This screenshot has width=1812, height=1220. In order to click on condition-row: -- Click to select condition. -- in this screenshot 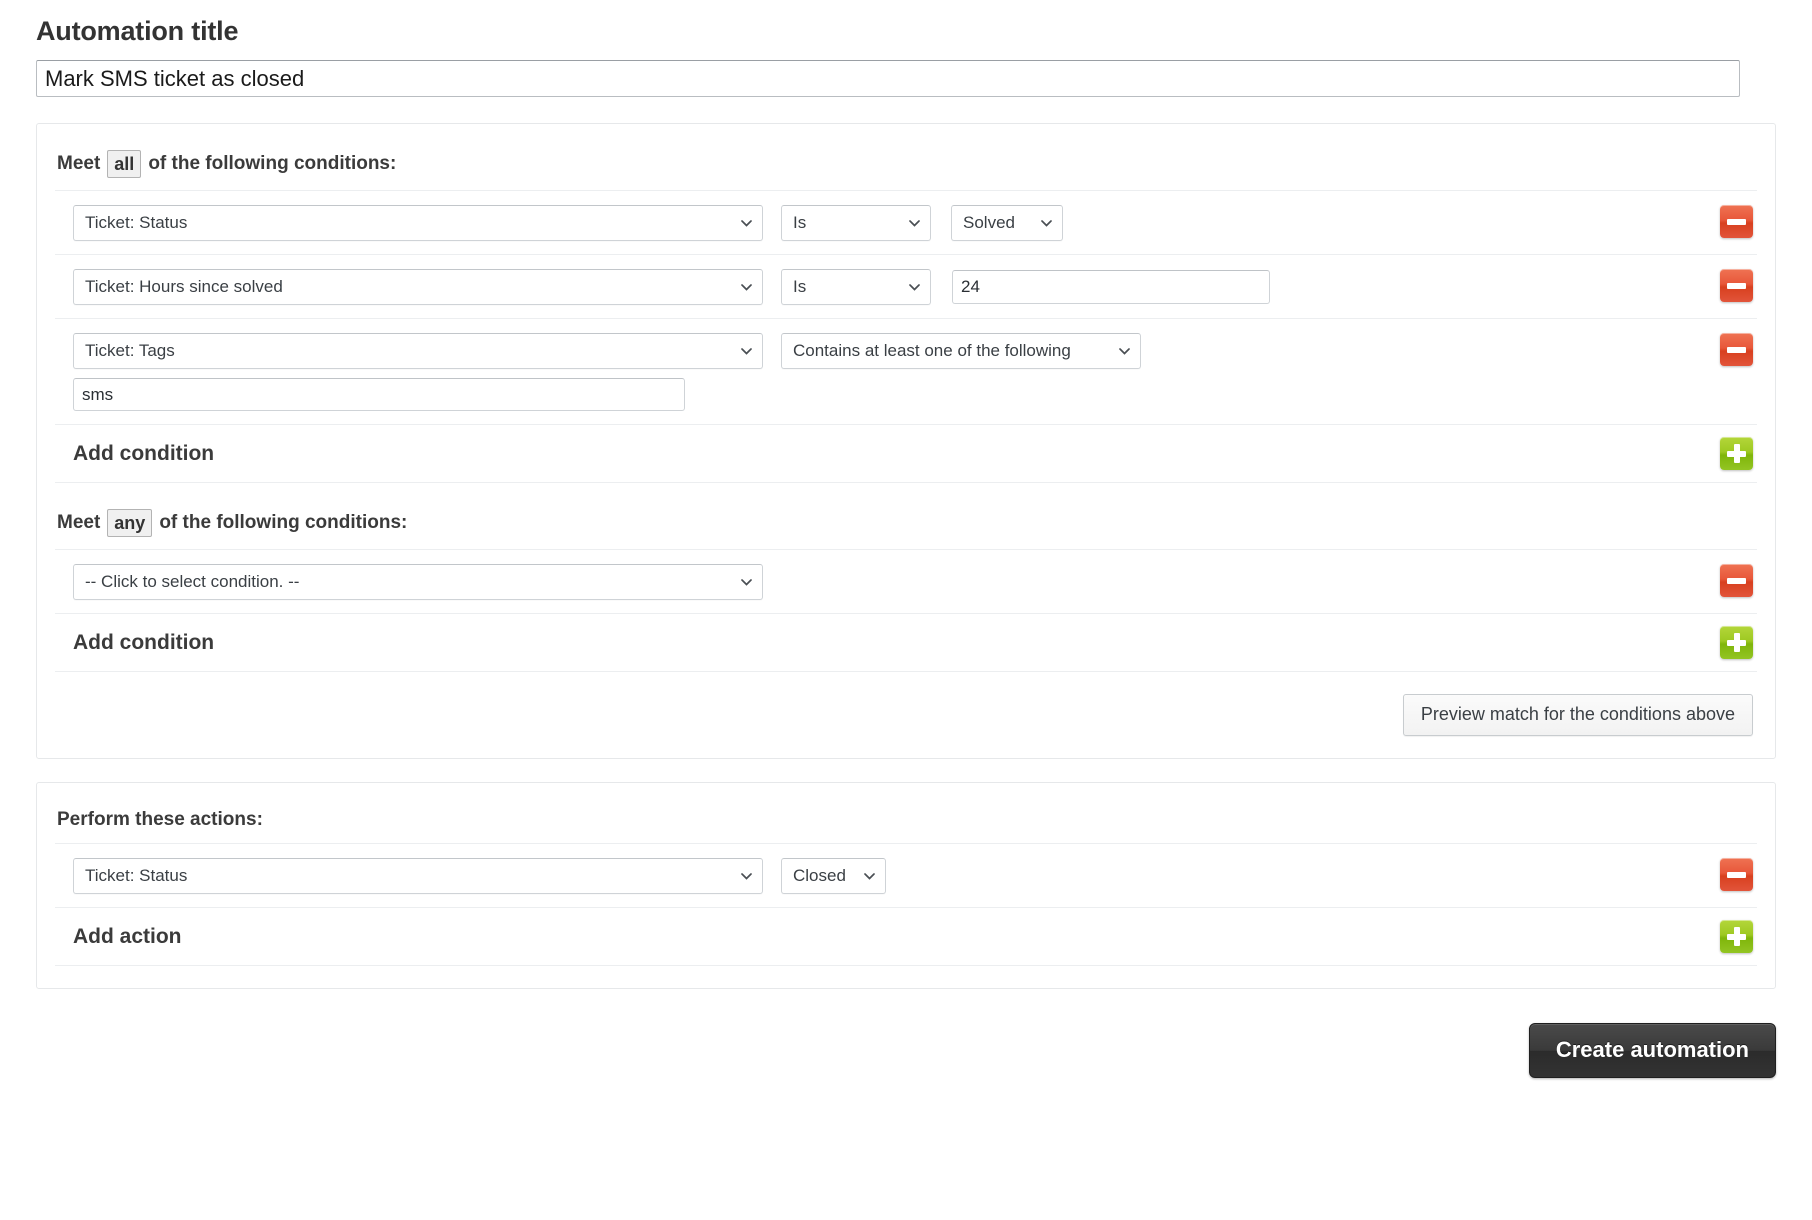, I will do `click(906, 581)`.